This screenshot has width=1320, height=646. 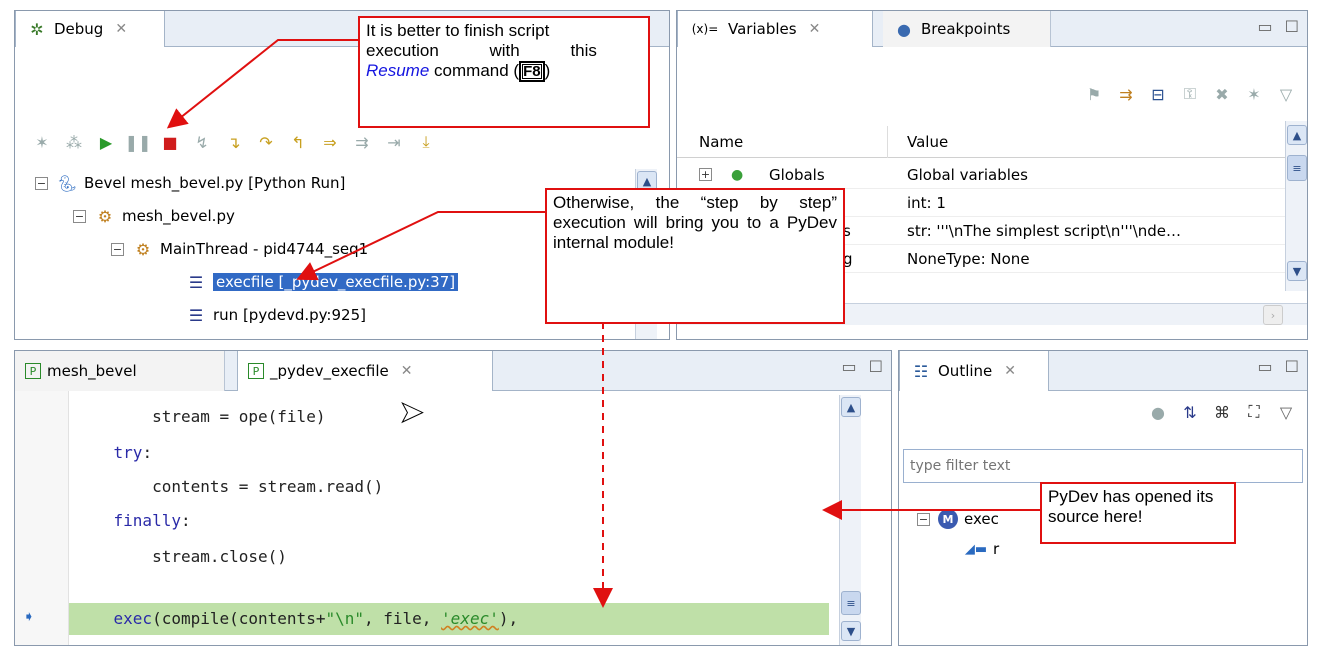 What do you see at coordinates (927, 142) in the screenshot?
I see `column-header-value: Value` at bounding box center [927, 142].